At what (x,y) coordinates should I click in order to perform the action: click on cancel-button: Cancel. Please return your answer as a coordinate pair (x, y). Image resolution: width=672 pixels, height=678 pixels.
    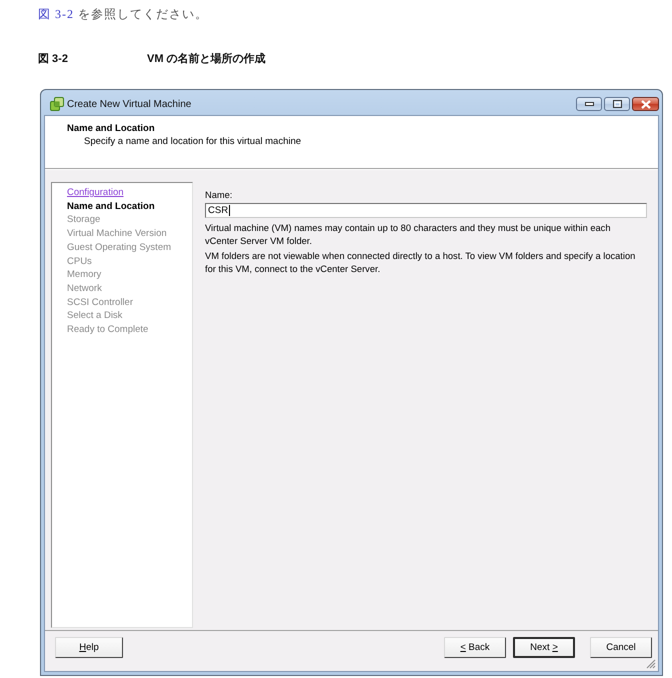
    Looking at the image, I should click on (621, 647).